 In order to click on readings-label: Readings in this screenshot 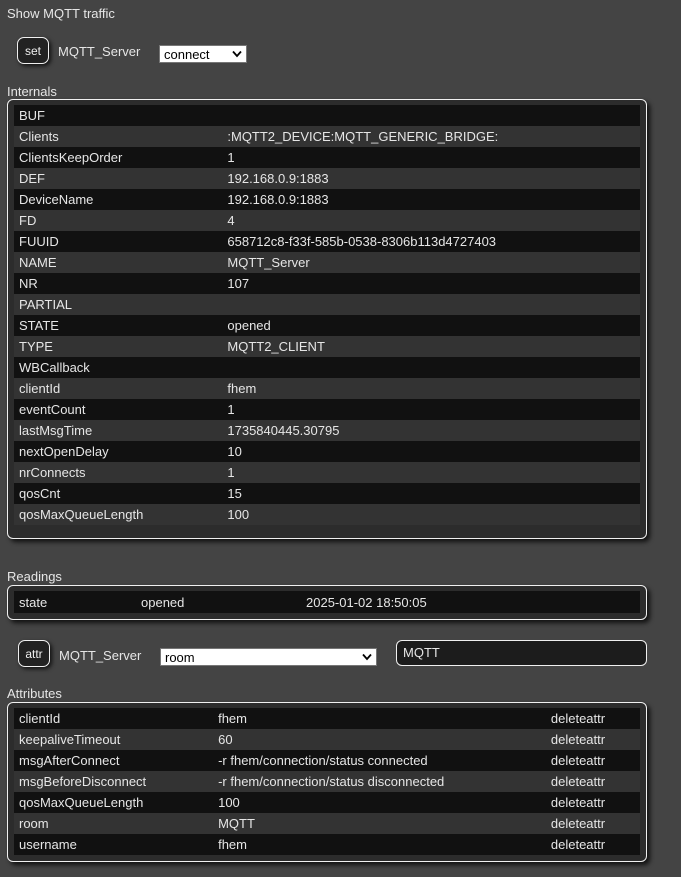, I will do `click(34, 576)`.